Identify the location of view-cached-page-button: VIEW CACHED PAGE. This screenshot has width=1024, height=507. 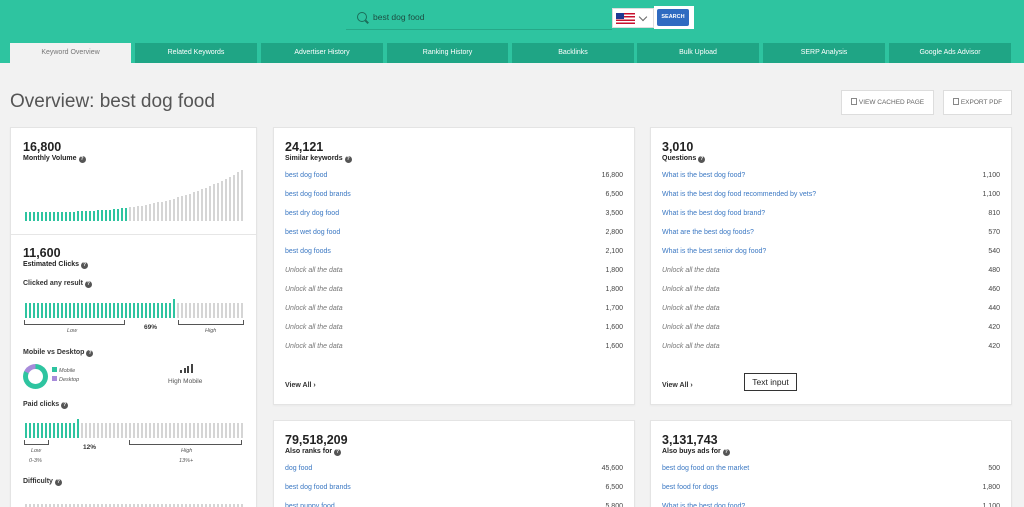
(887, 102).